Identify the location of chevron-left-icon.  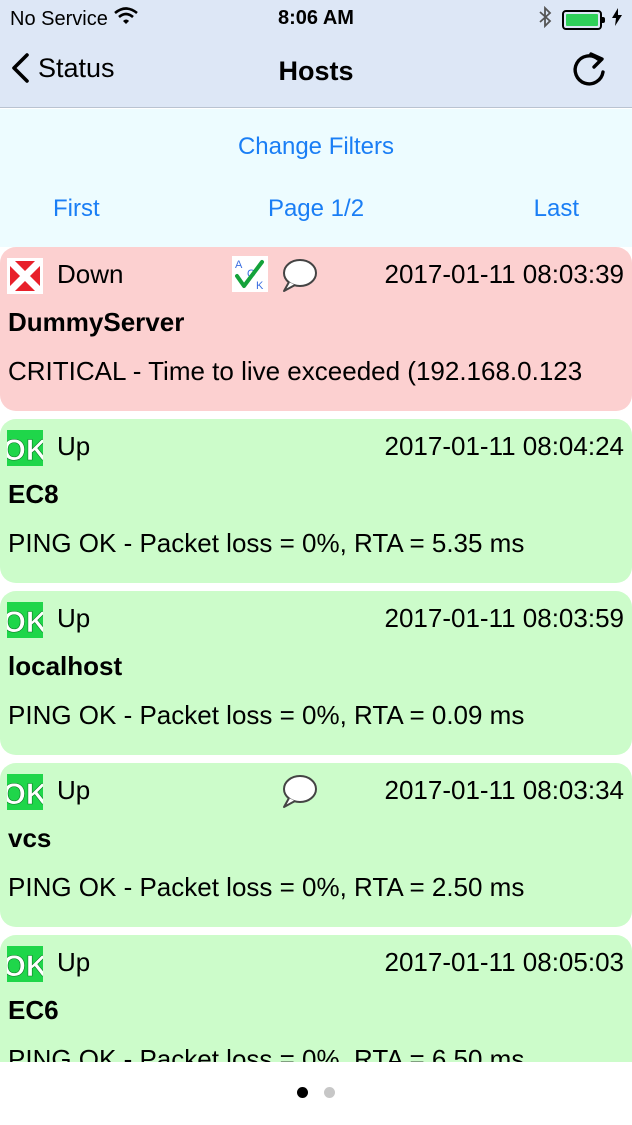
(20, 68).